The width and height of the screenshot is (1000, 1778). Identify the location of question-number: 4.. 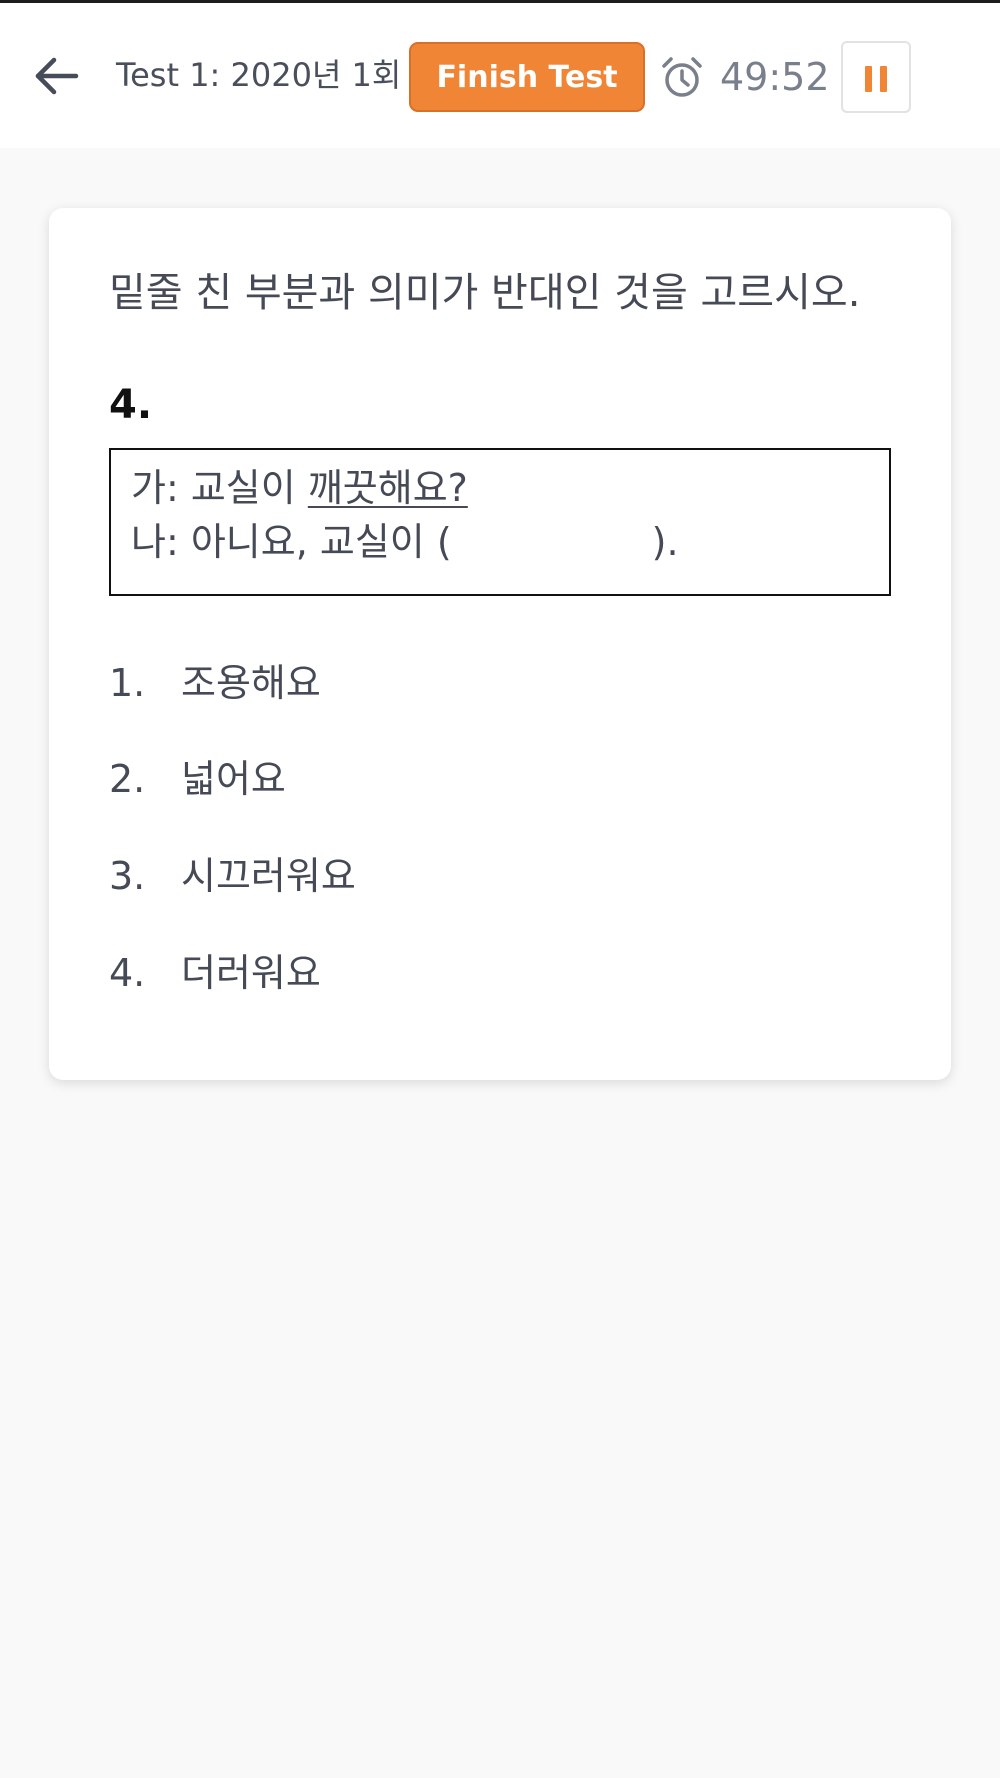
(131, 405).